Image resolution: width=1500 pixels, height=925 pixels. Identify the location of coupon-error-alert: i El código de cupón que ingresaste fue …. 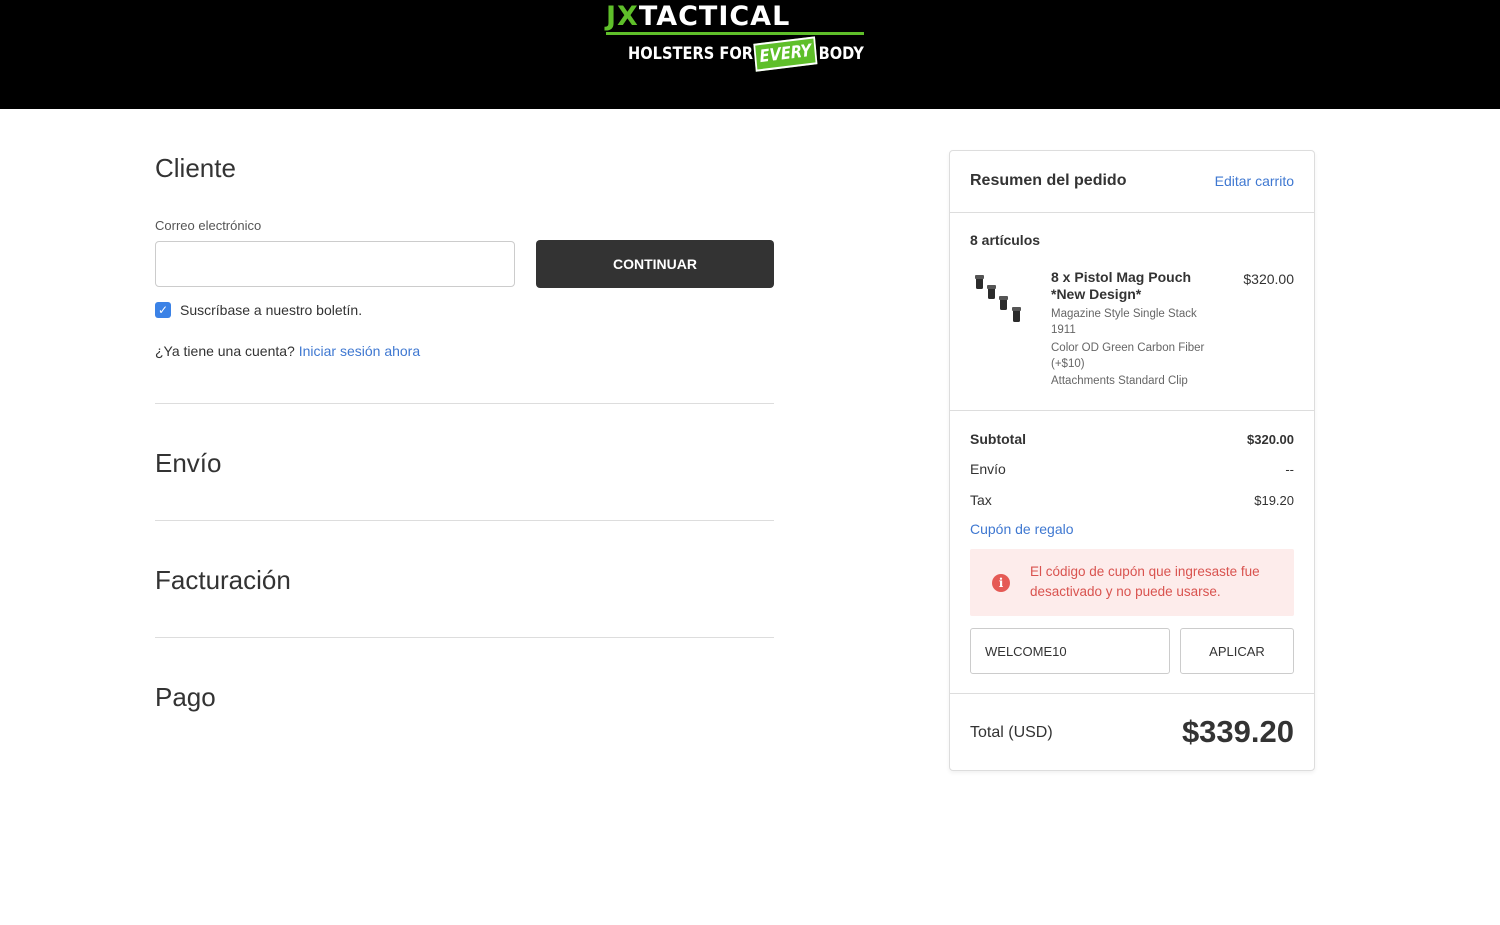
(1132, 582).